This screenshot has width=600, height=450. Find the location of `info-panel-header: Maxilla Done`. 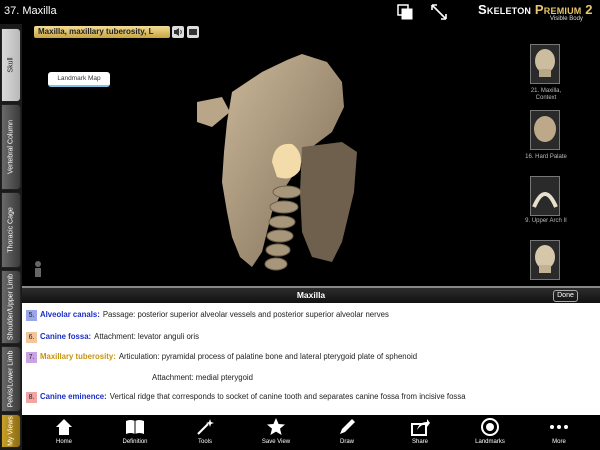

info-panel-header: Maxilla Done is located at coordinates (311, 294).